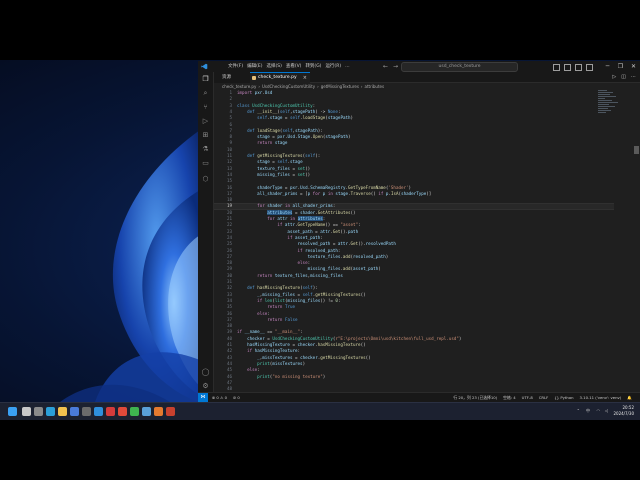 This screenshot has height=480, width=640. Describe the element at coordinates (262, 143) in the screenshot. I see `code-line: return stage` at that location.